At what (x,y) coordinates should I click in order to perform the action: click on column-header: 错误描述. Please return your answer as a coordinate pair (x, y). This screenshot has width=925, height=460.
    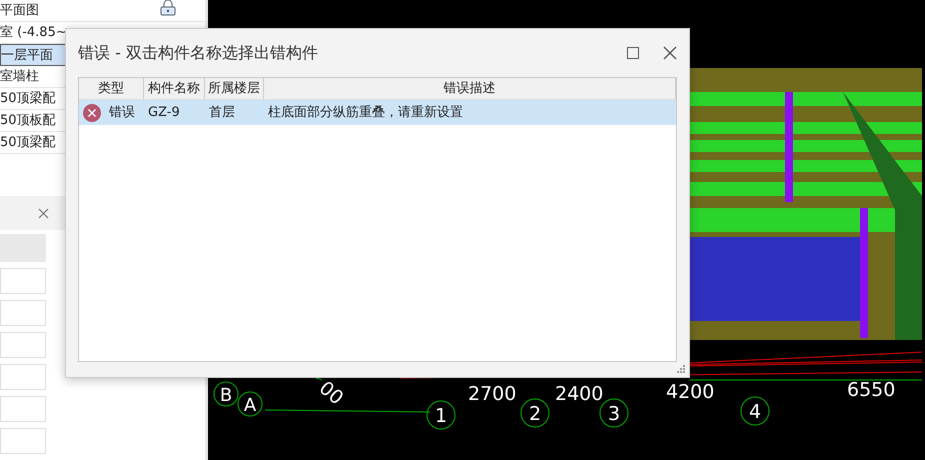
    Looking at the image, I should click on (470, 88).